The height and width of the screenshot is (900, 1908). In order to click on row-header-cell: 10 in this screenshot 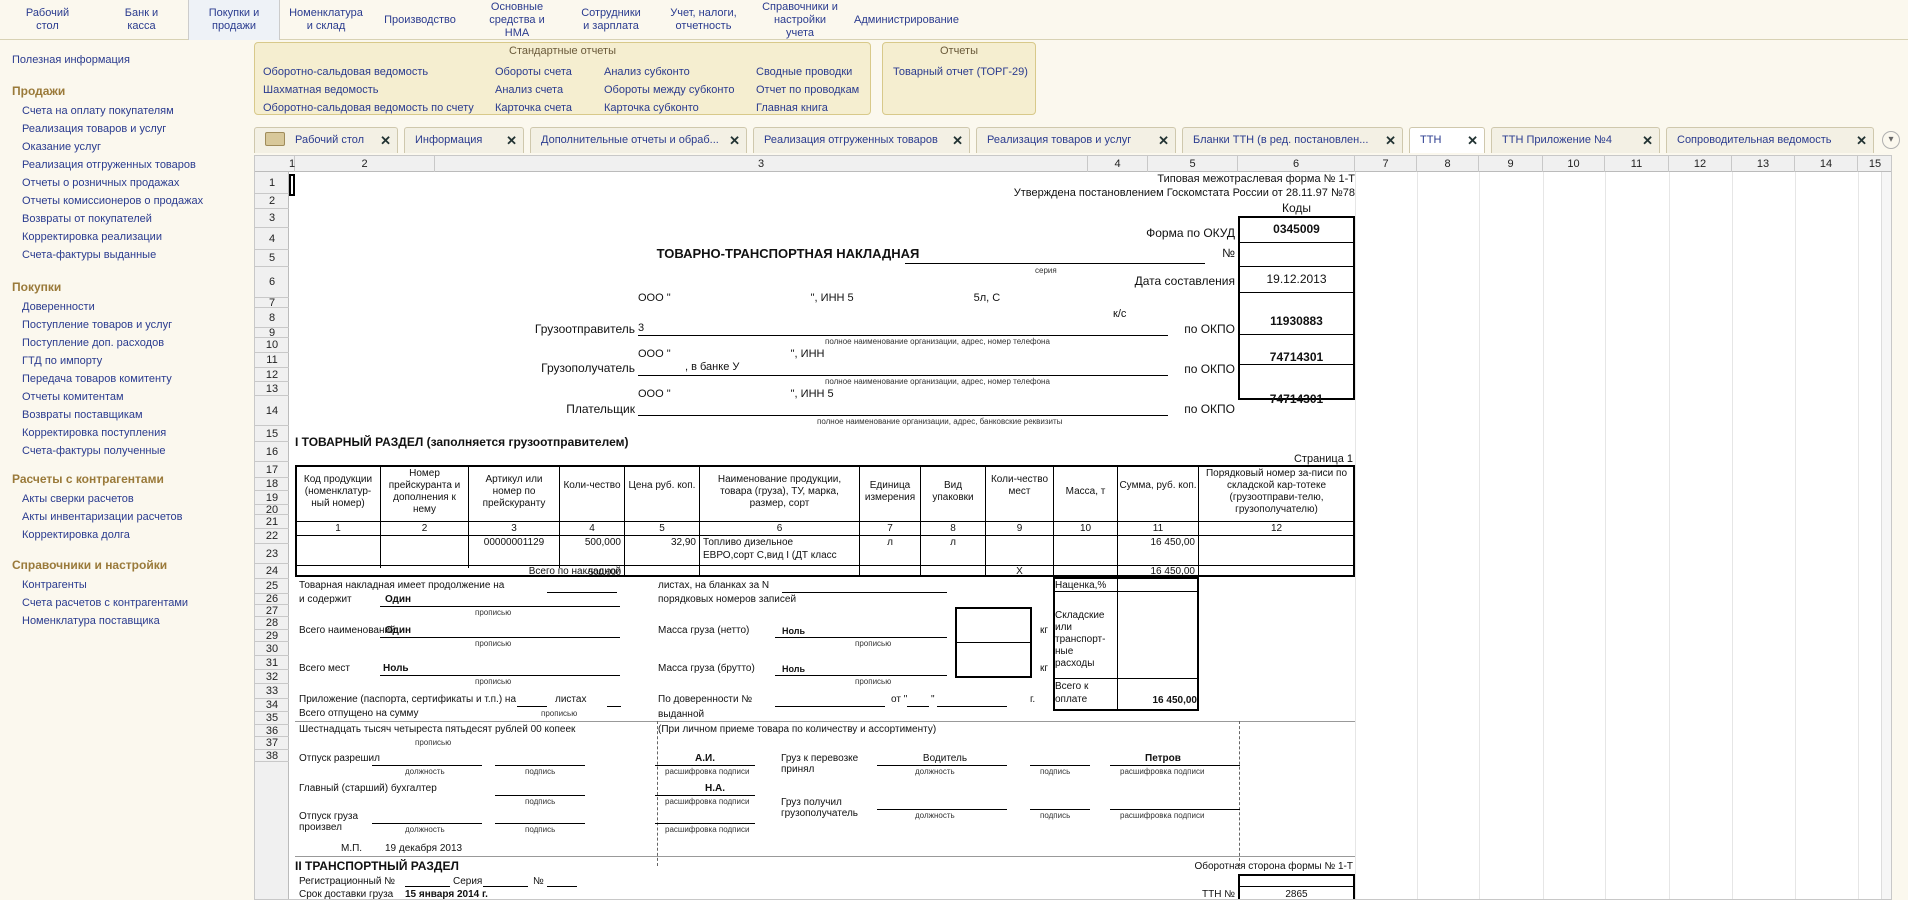, I will do `click(272, 345)`.